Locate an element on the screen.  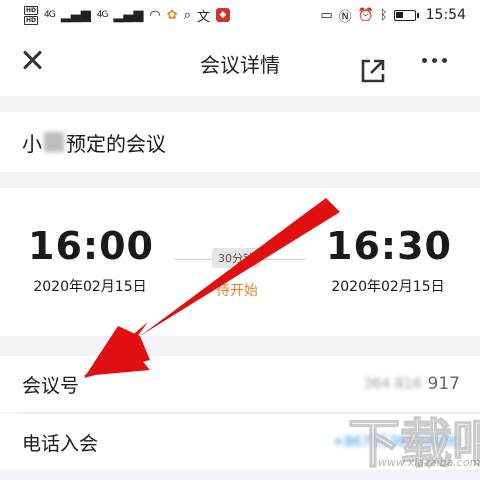
gear-app-icon: ✿ is located at coordinates (172, 15).